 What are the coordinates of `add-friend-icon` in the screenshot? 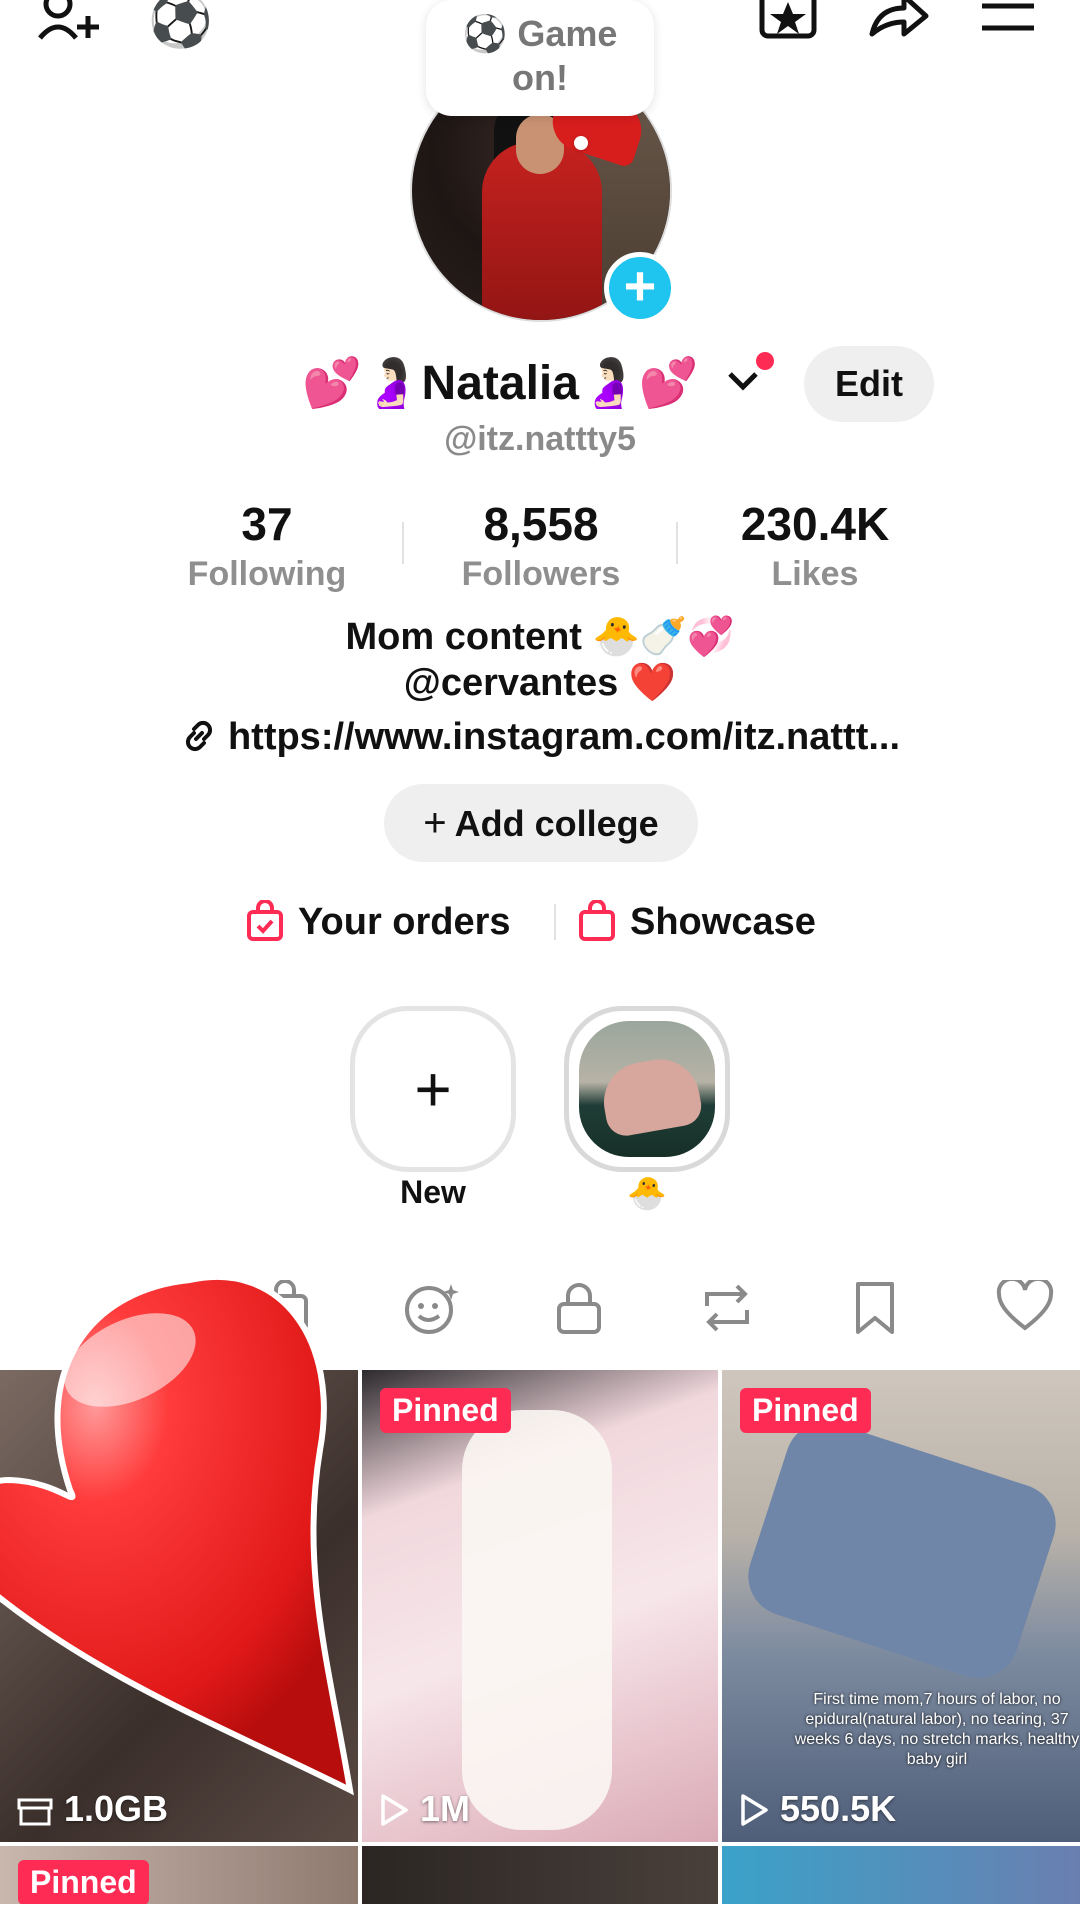 It's located at (71, 22).